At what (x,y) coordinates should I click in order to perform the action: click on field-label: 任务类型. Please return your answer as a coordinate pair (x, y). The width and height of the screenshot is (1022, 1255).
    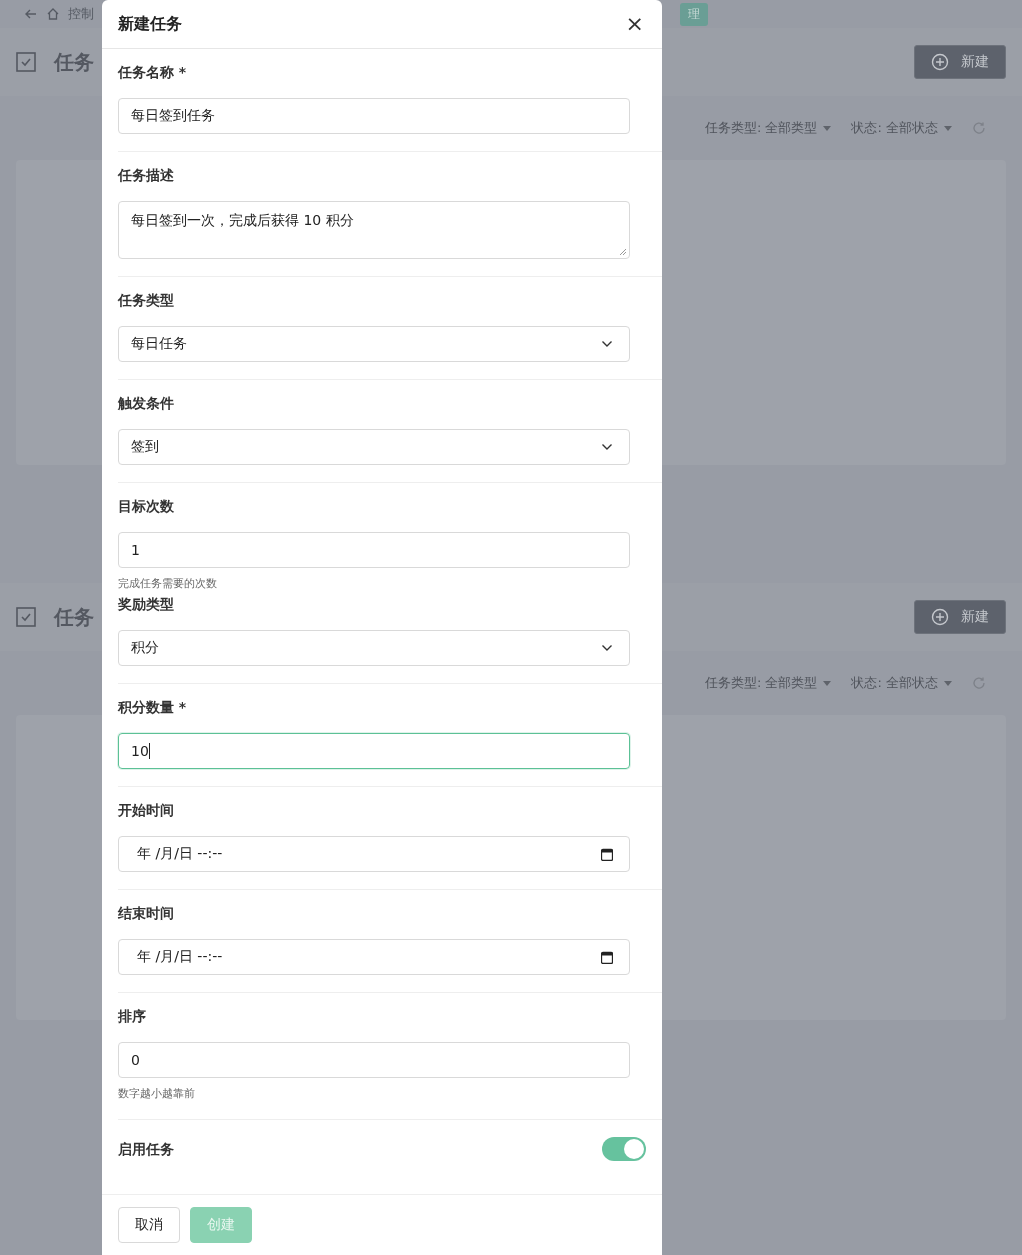
    Looking at the image, I should click on (146, 300).